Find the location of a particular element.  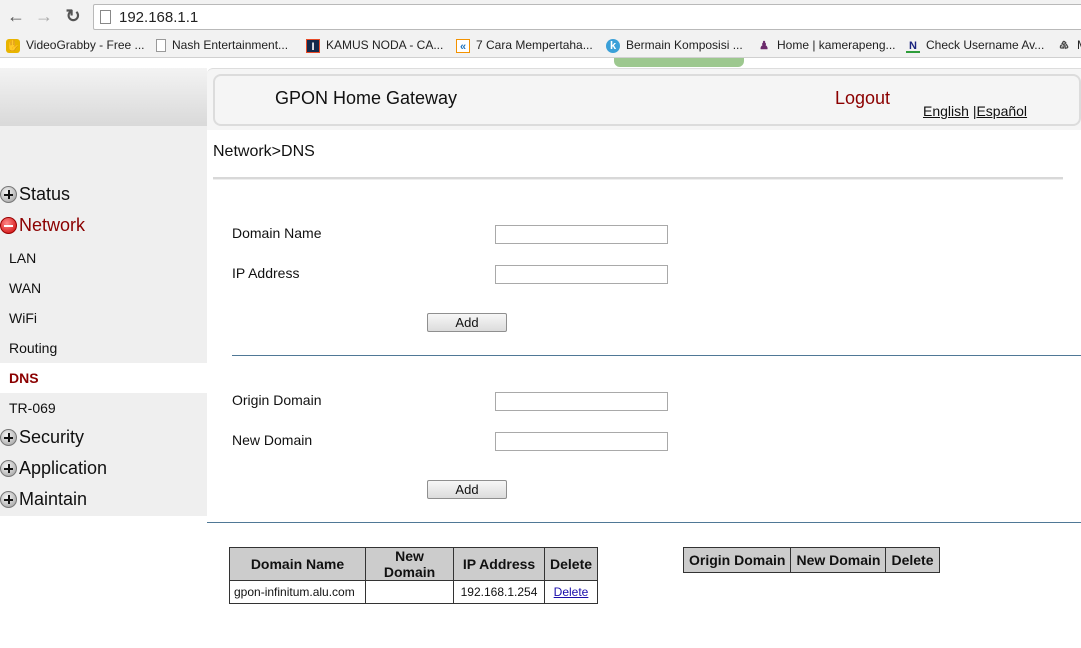

new-domain-input is located at coordinates (581, 441).